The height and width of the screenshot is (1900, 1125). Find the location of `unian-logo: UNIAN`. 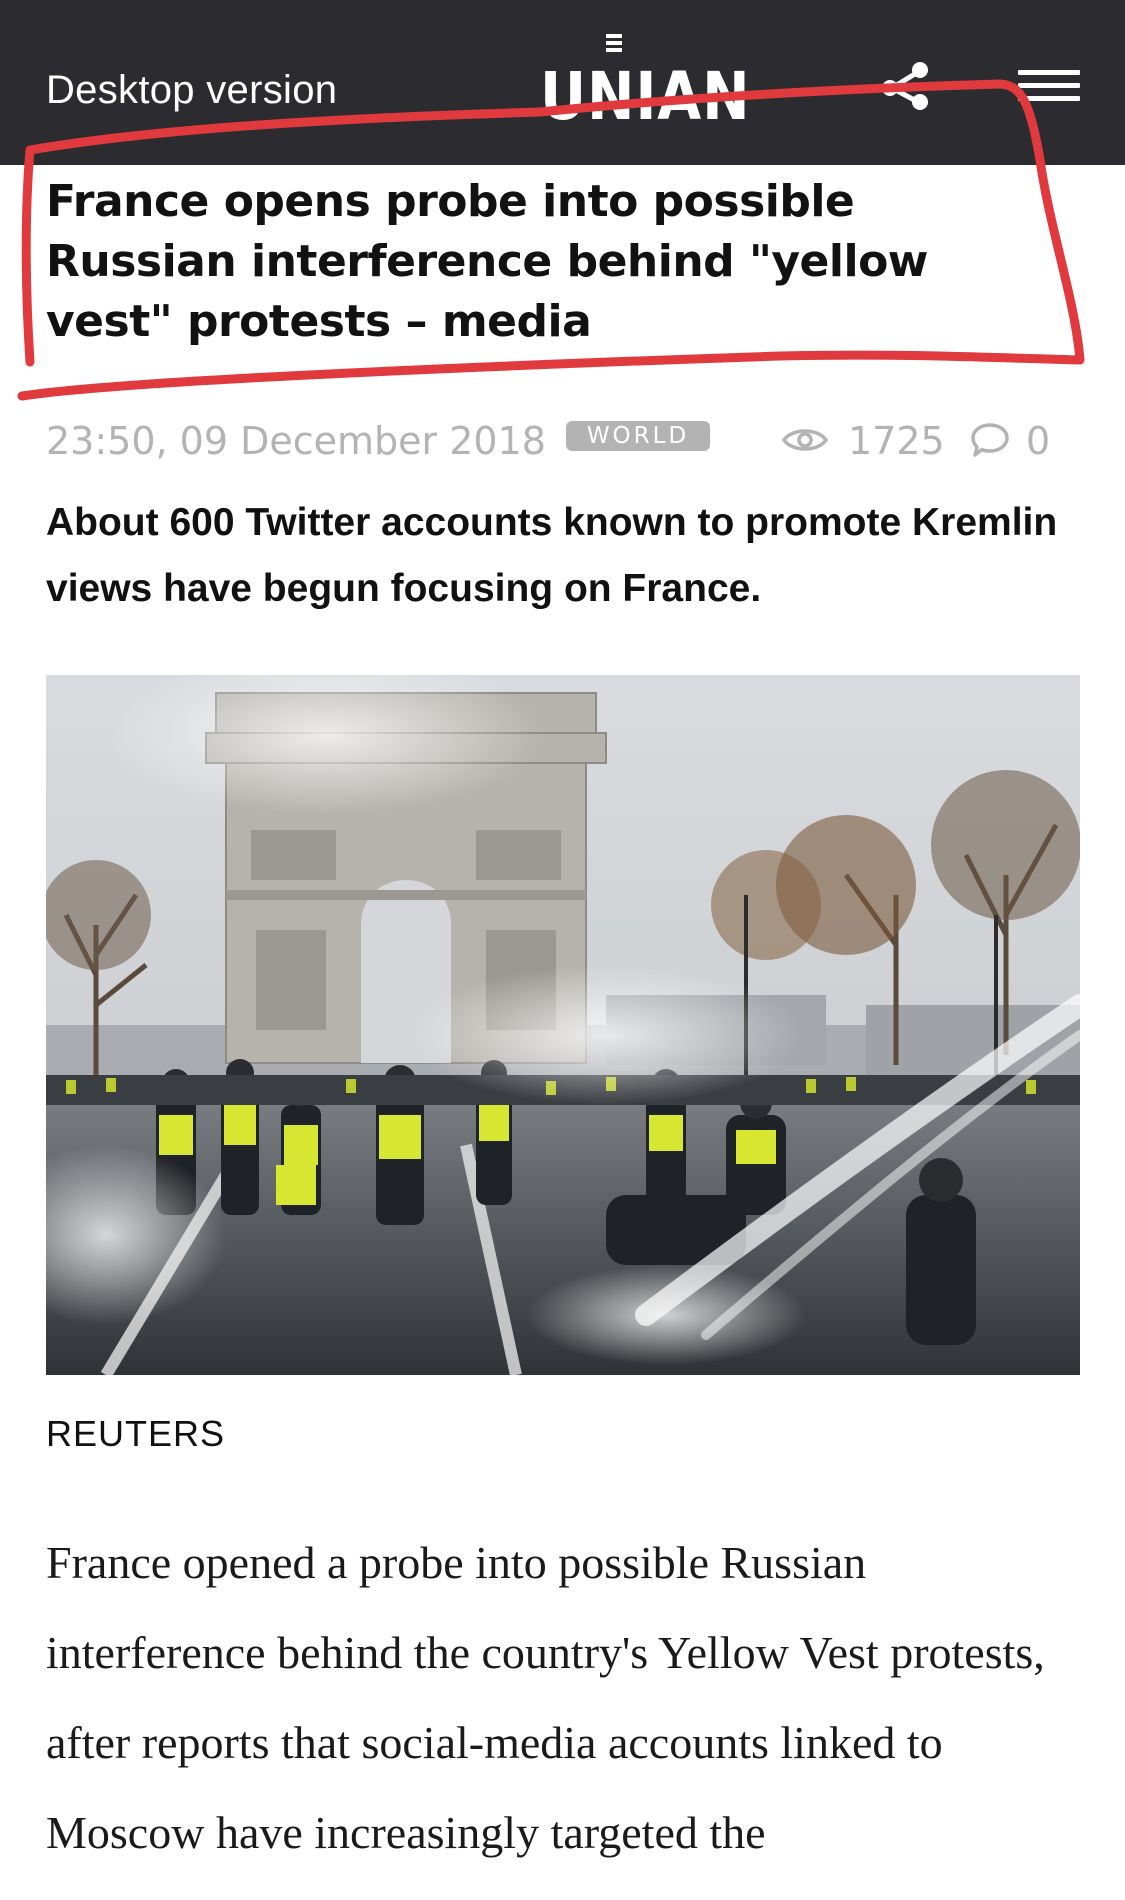

unian-logo: UNIAN is located at coordinates (645, 85).